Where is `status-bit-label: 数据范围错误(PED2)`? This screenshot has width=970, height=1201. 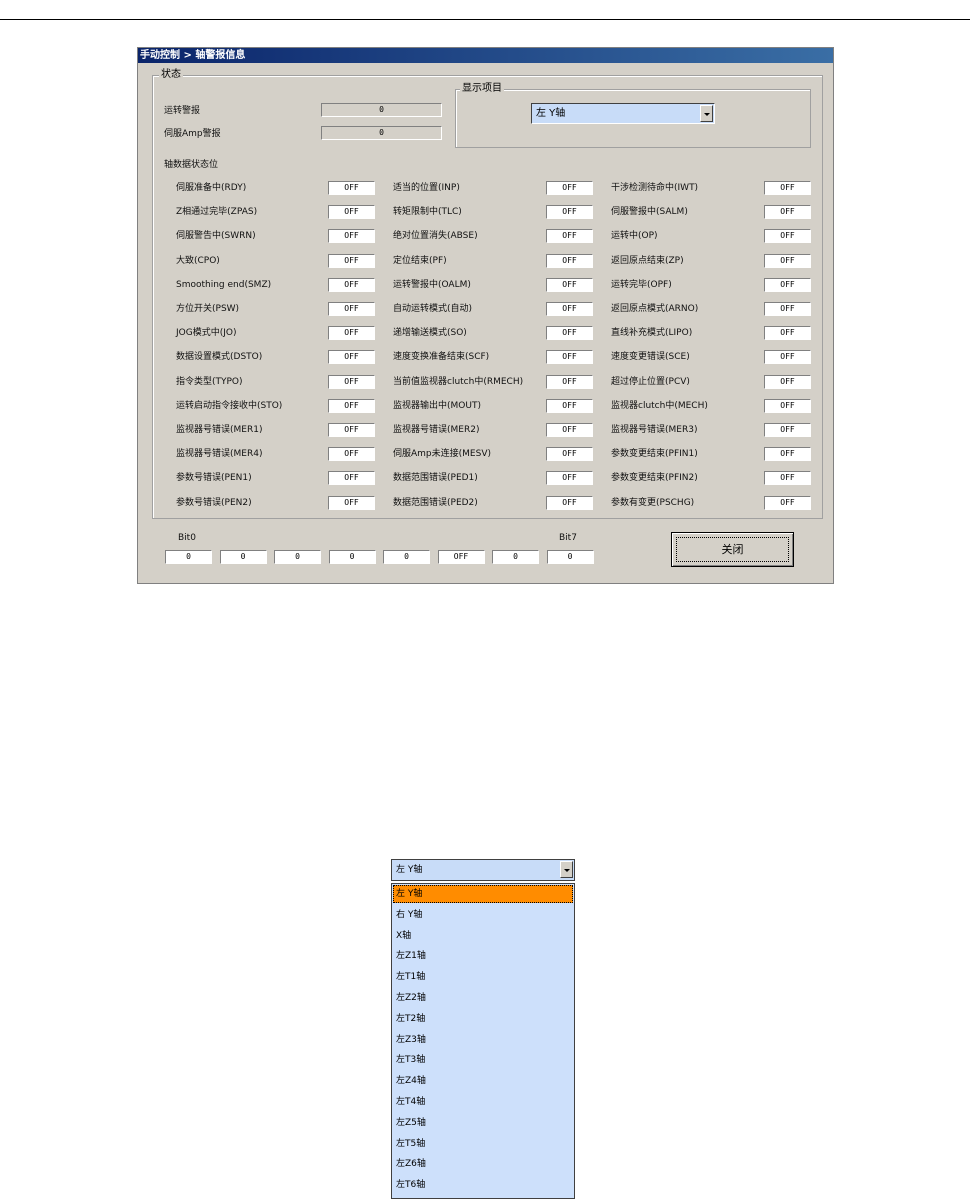
status-bit-label: 数据范围错误(PED2) is located at coordinates (435, 502).